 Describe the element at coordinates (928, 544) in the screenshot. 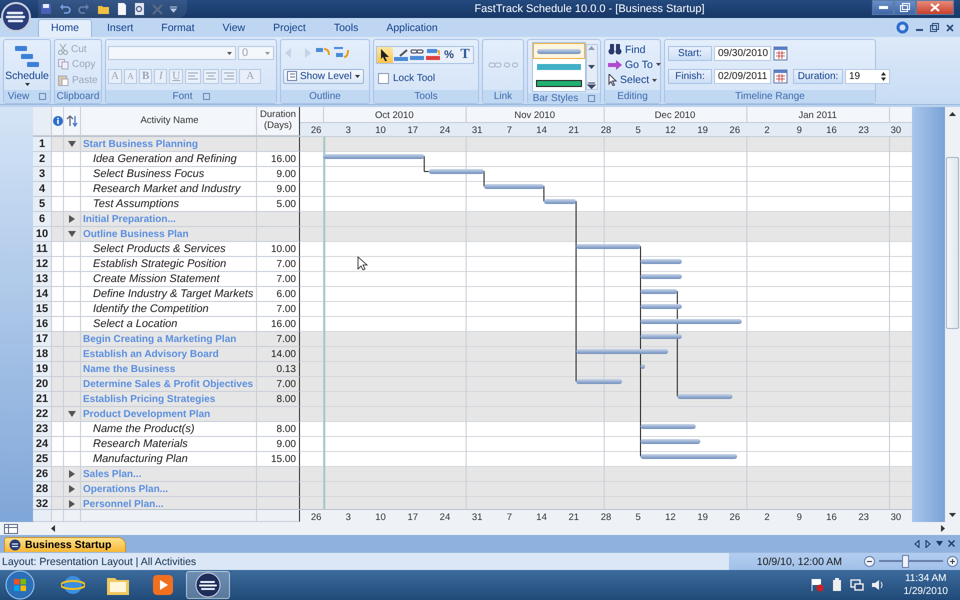

I see `next-tab-icon` at that location.